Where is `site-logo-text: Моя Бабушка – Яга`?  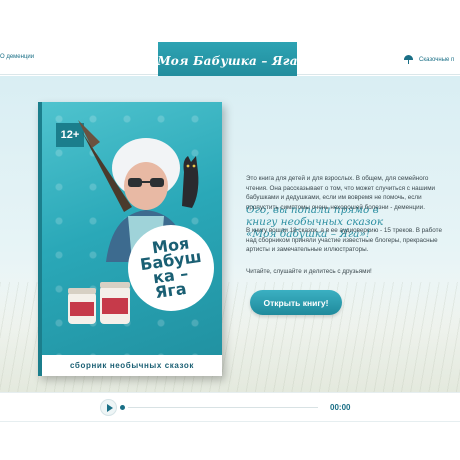
site-logo-text: Моя Бабушка – Яга is located at coordinates (227, 60).